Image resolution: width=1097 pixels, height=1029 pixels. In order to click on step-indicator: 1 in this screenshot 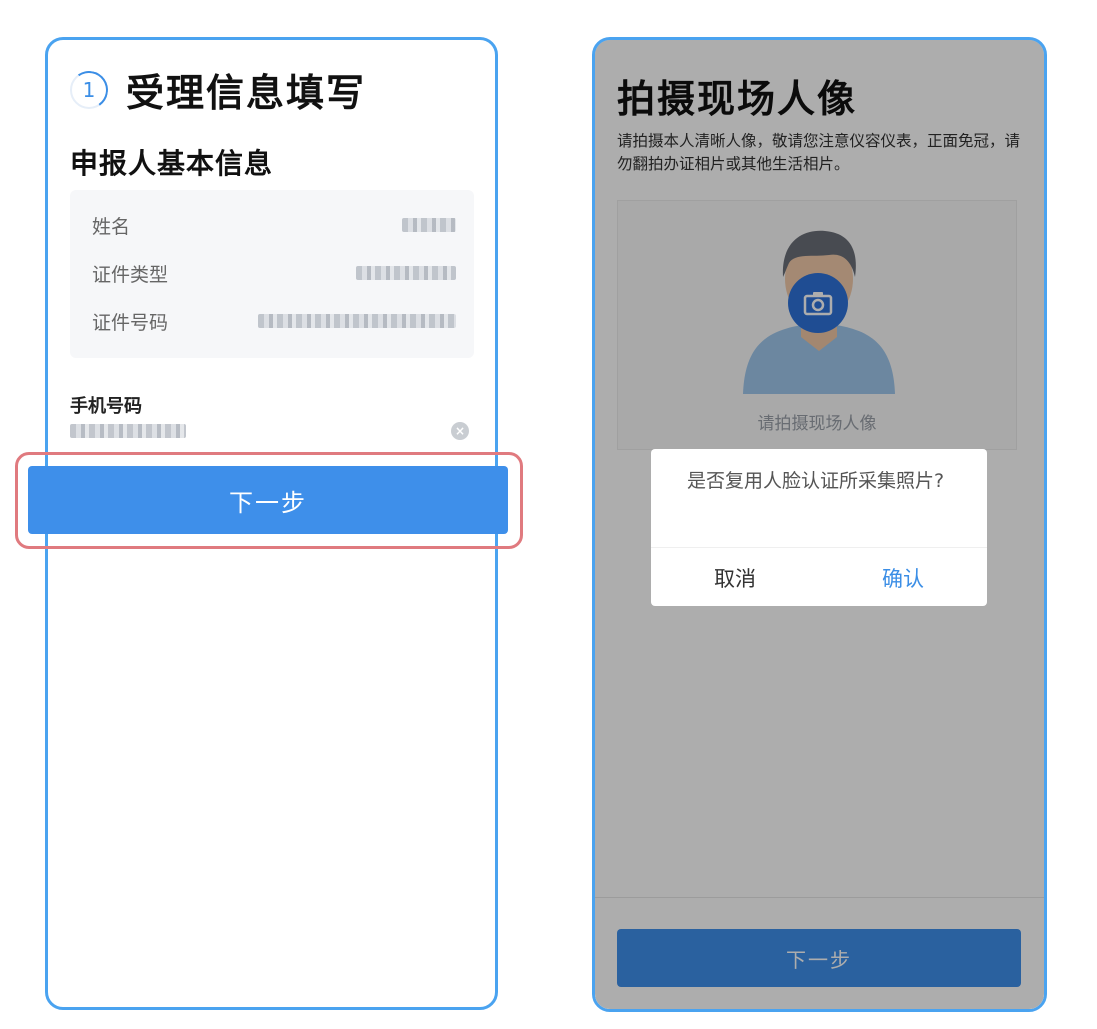, I will do `click(89, 89)`.